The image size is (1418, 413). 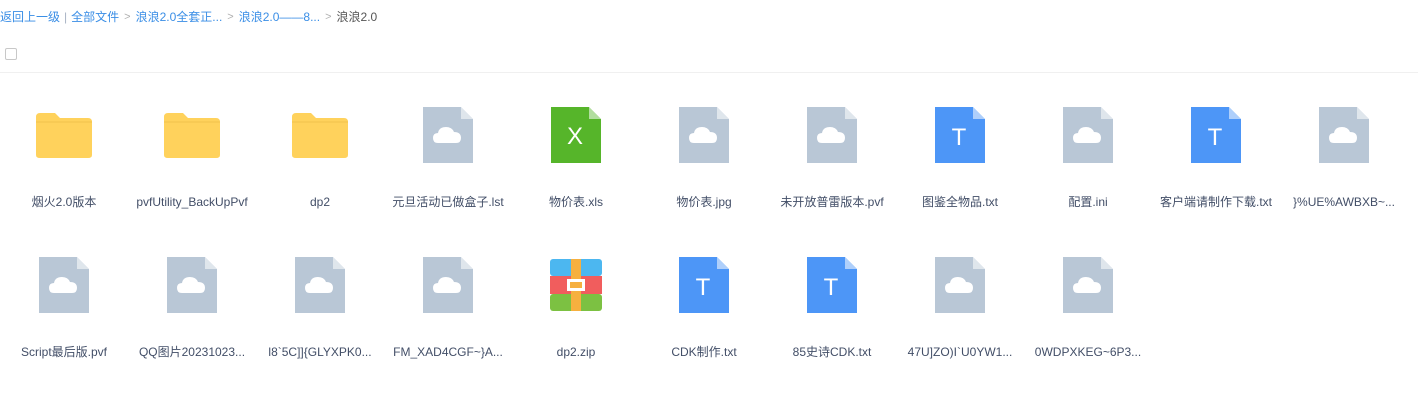 I want to click on svg-text: X, so click(x=575, y=136).